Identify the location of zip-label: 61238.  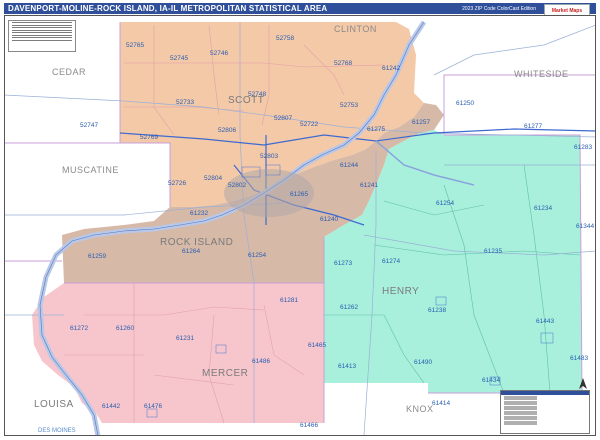
(437, 310).